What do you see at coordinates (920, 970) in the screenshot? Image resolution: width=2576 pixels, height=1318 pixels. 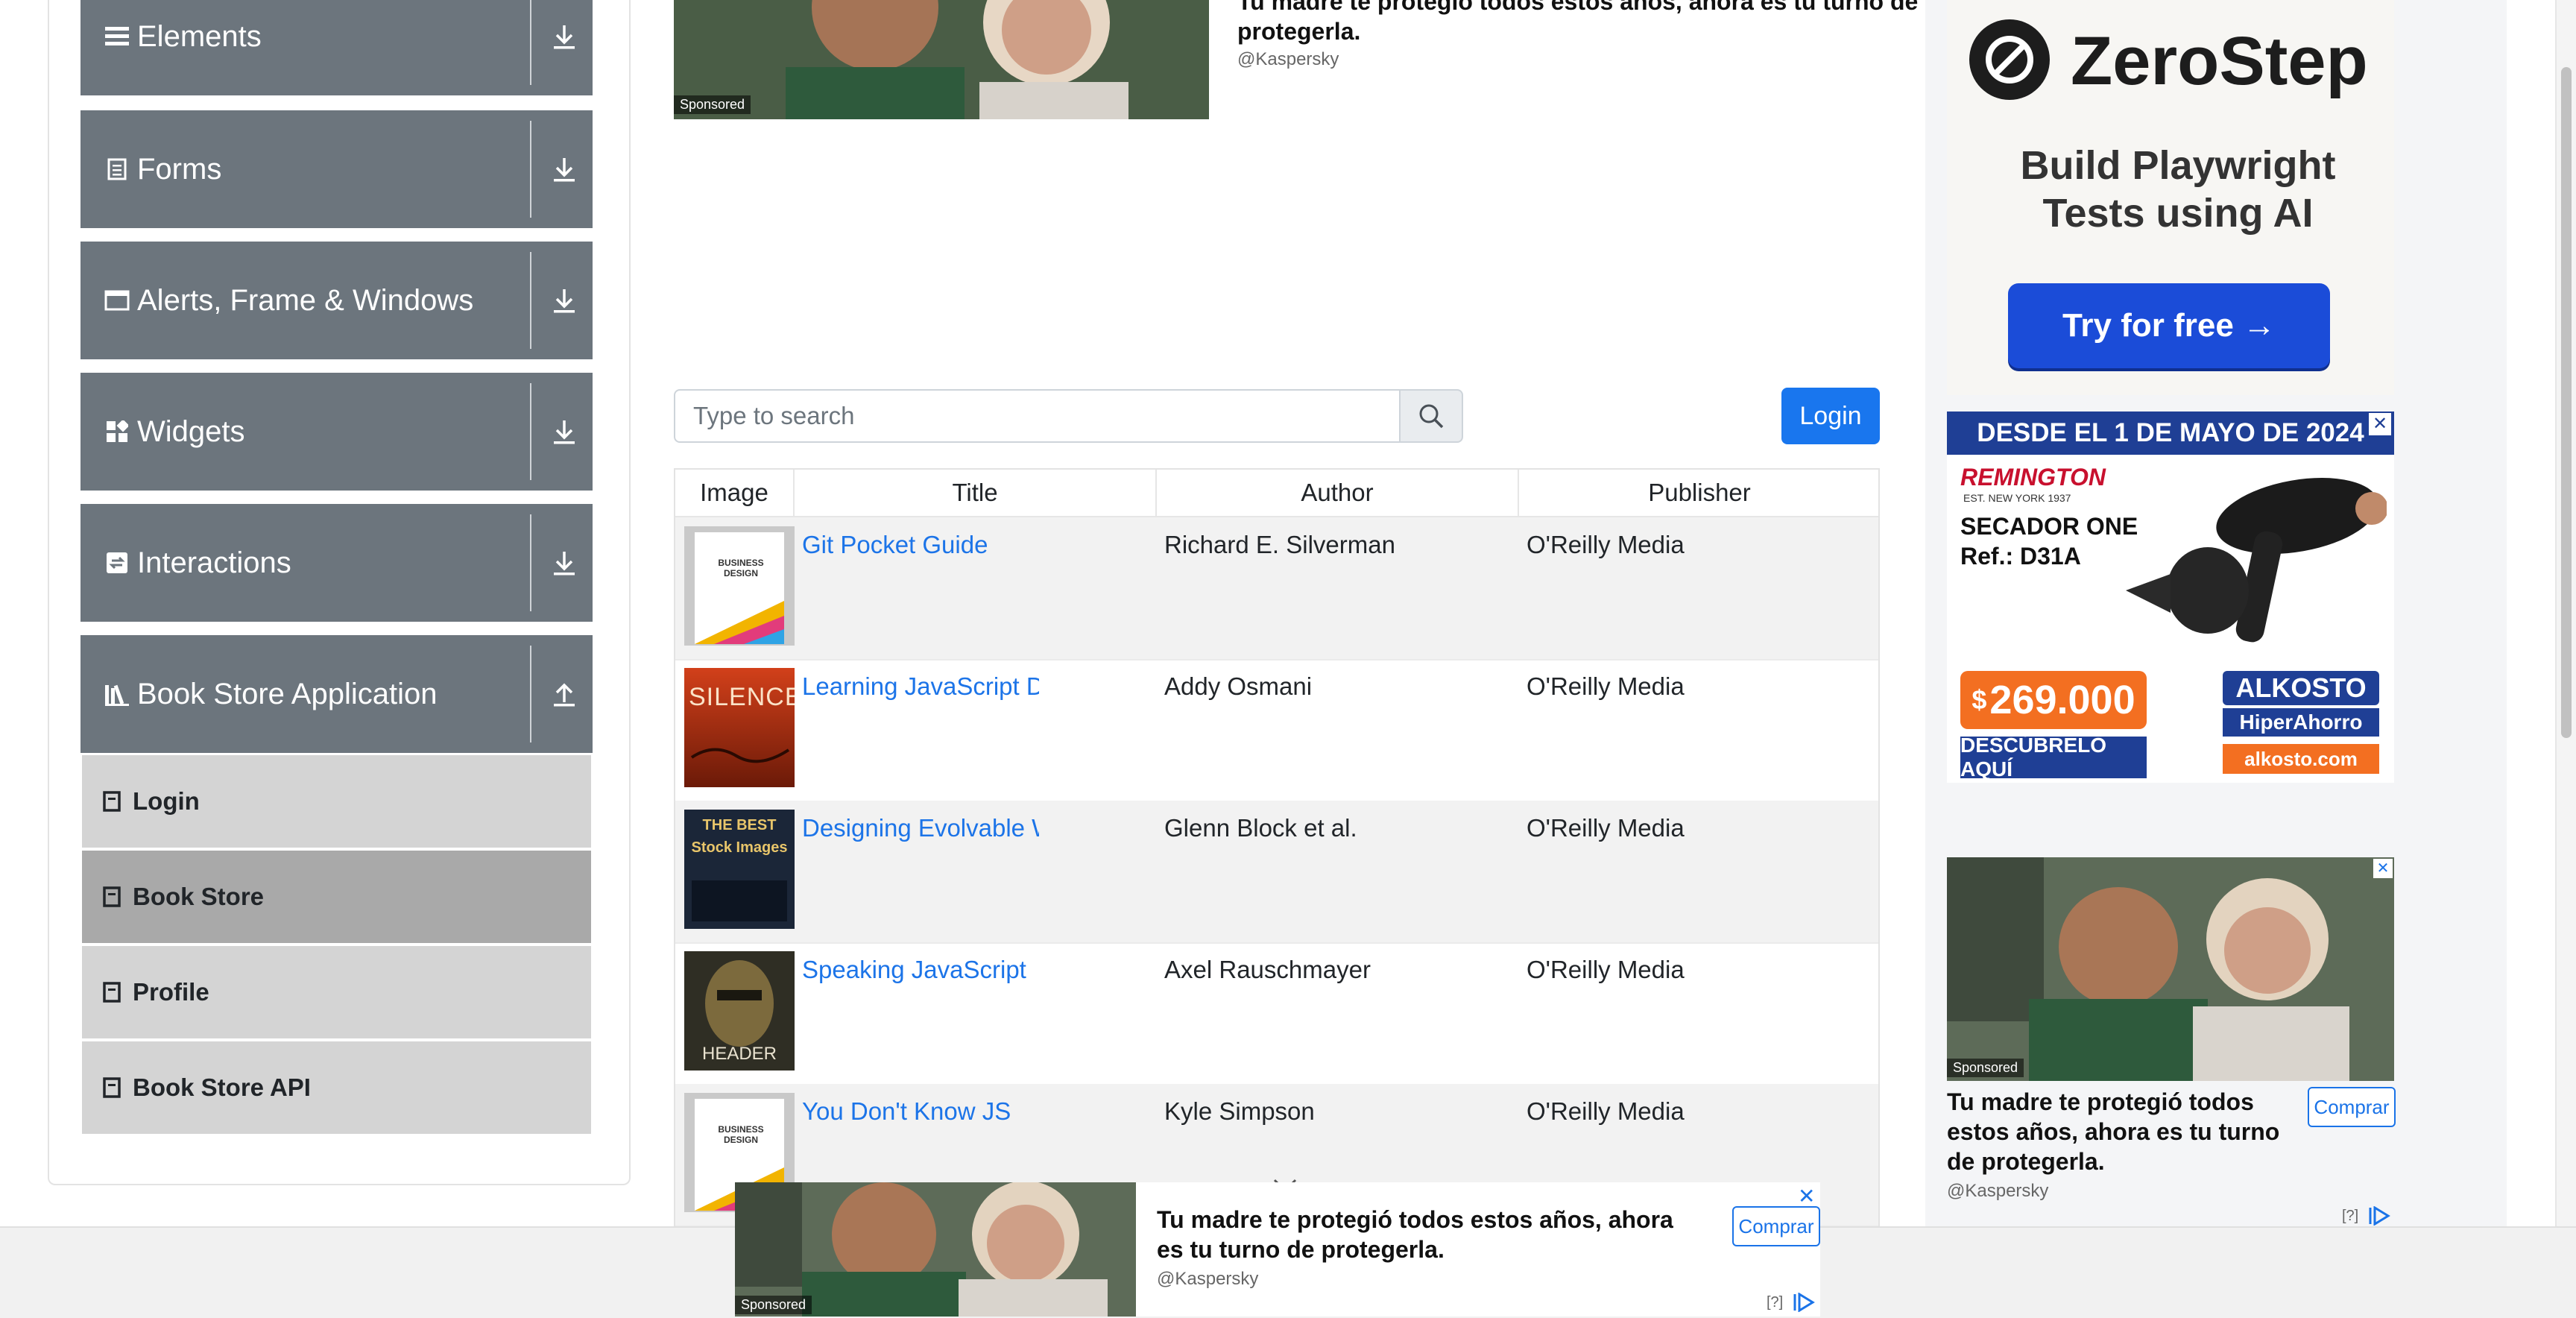 I see `book-title-link: Speaking JavaScript` at bounding box center [920, 970].